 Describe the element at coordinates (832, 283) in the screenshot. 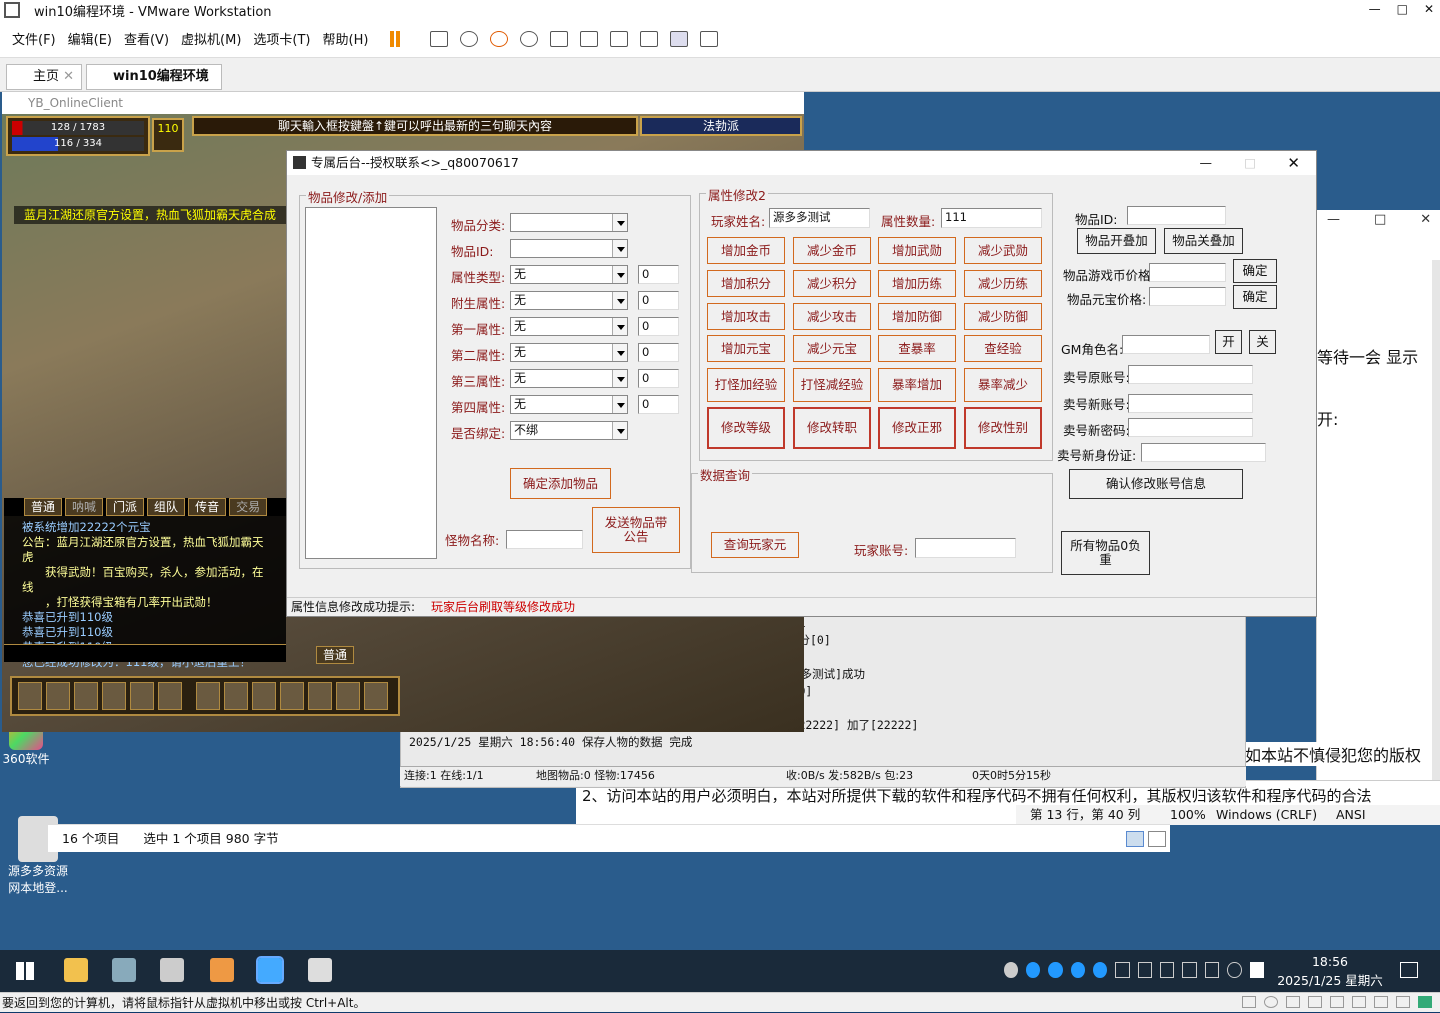

I see `attr-button: 减少积分` at that location.